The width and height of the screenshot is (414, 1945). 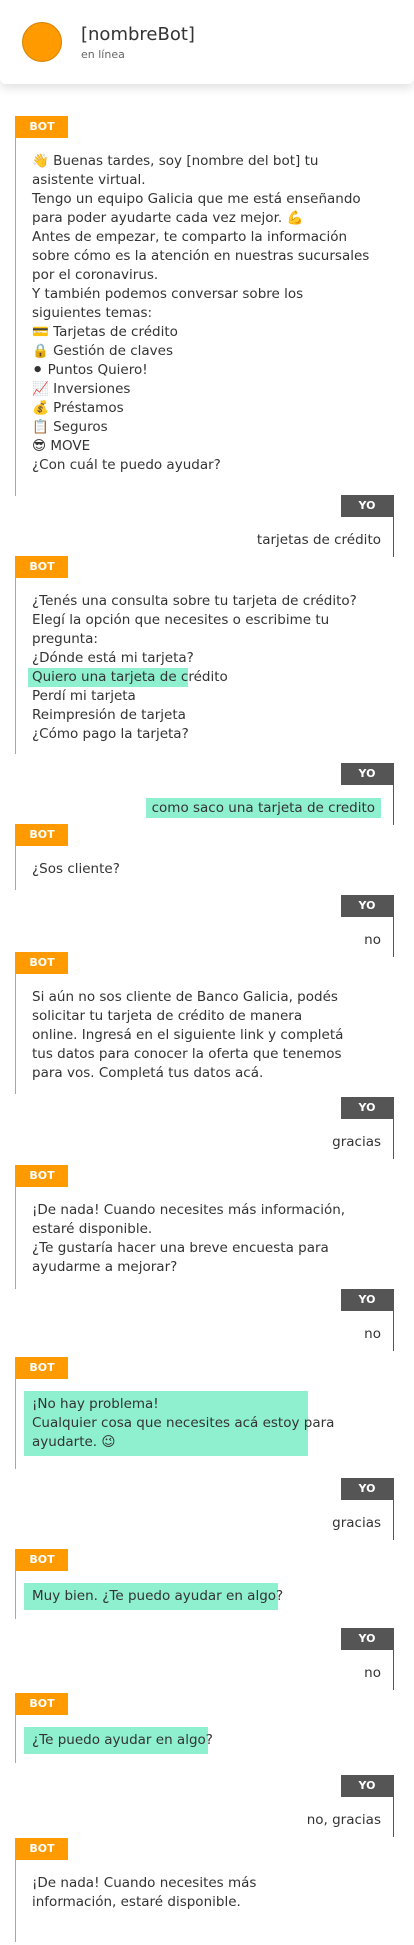 I want to click on message-line: asistente virtual., so click(x=89, y=180).